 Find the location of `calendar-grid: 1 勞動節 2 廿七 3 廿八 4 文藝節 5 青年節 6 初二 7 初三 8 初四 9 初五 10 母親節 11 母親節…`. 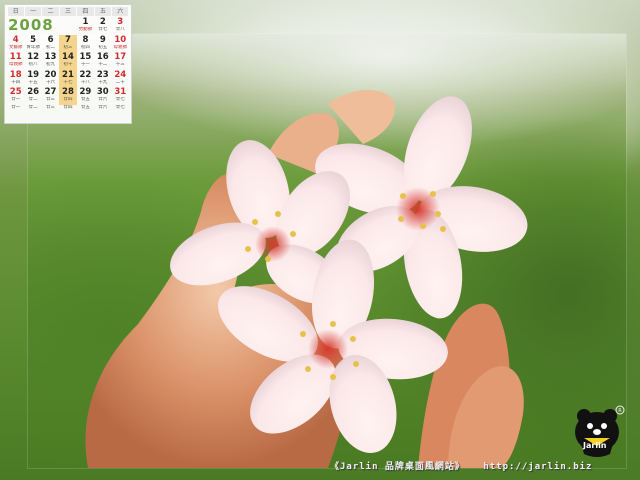

calendar-grid: 1 勞動節 2 廿七 3 廿八 4 文藝節 5 青年節 6 初二 7 初三 8 初四 9 初五 10 母親節 11 母親節… is located at coordinates (68, 69).